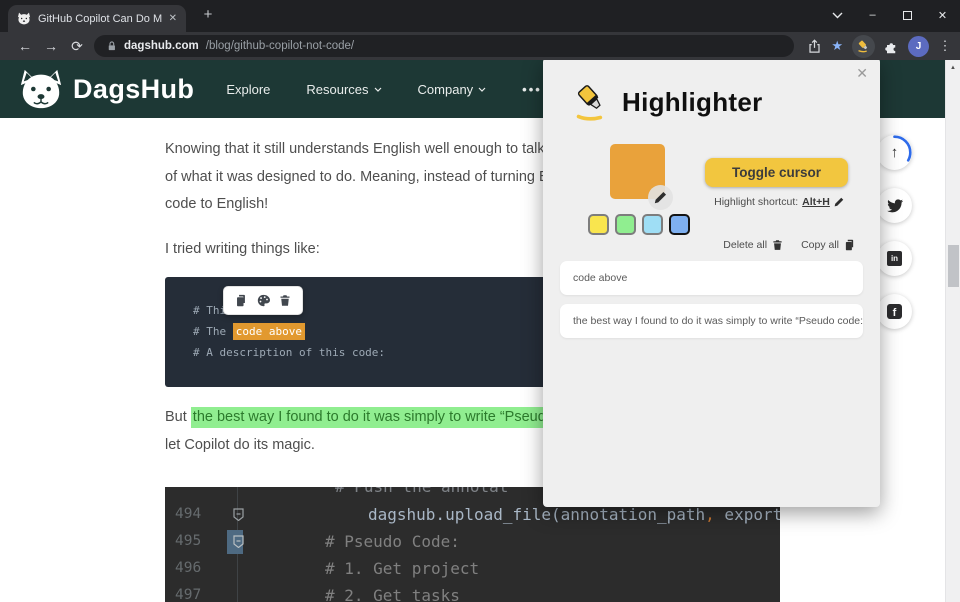 The width and height of the screenshot is (960, 602). Describe the element at coordinates (238, 514) in the screenshot. I see `fold-marker-icon` at that location.